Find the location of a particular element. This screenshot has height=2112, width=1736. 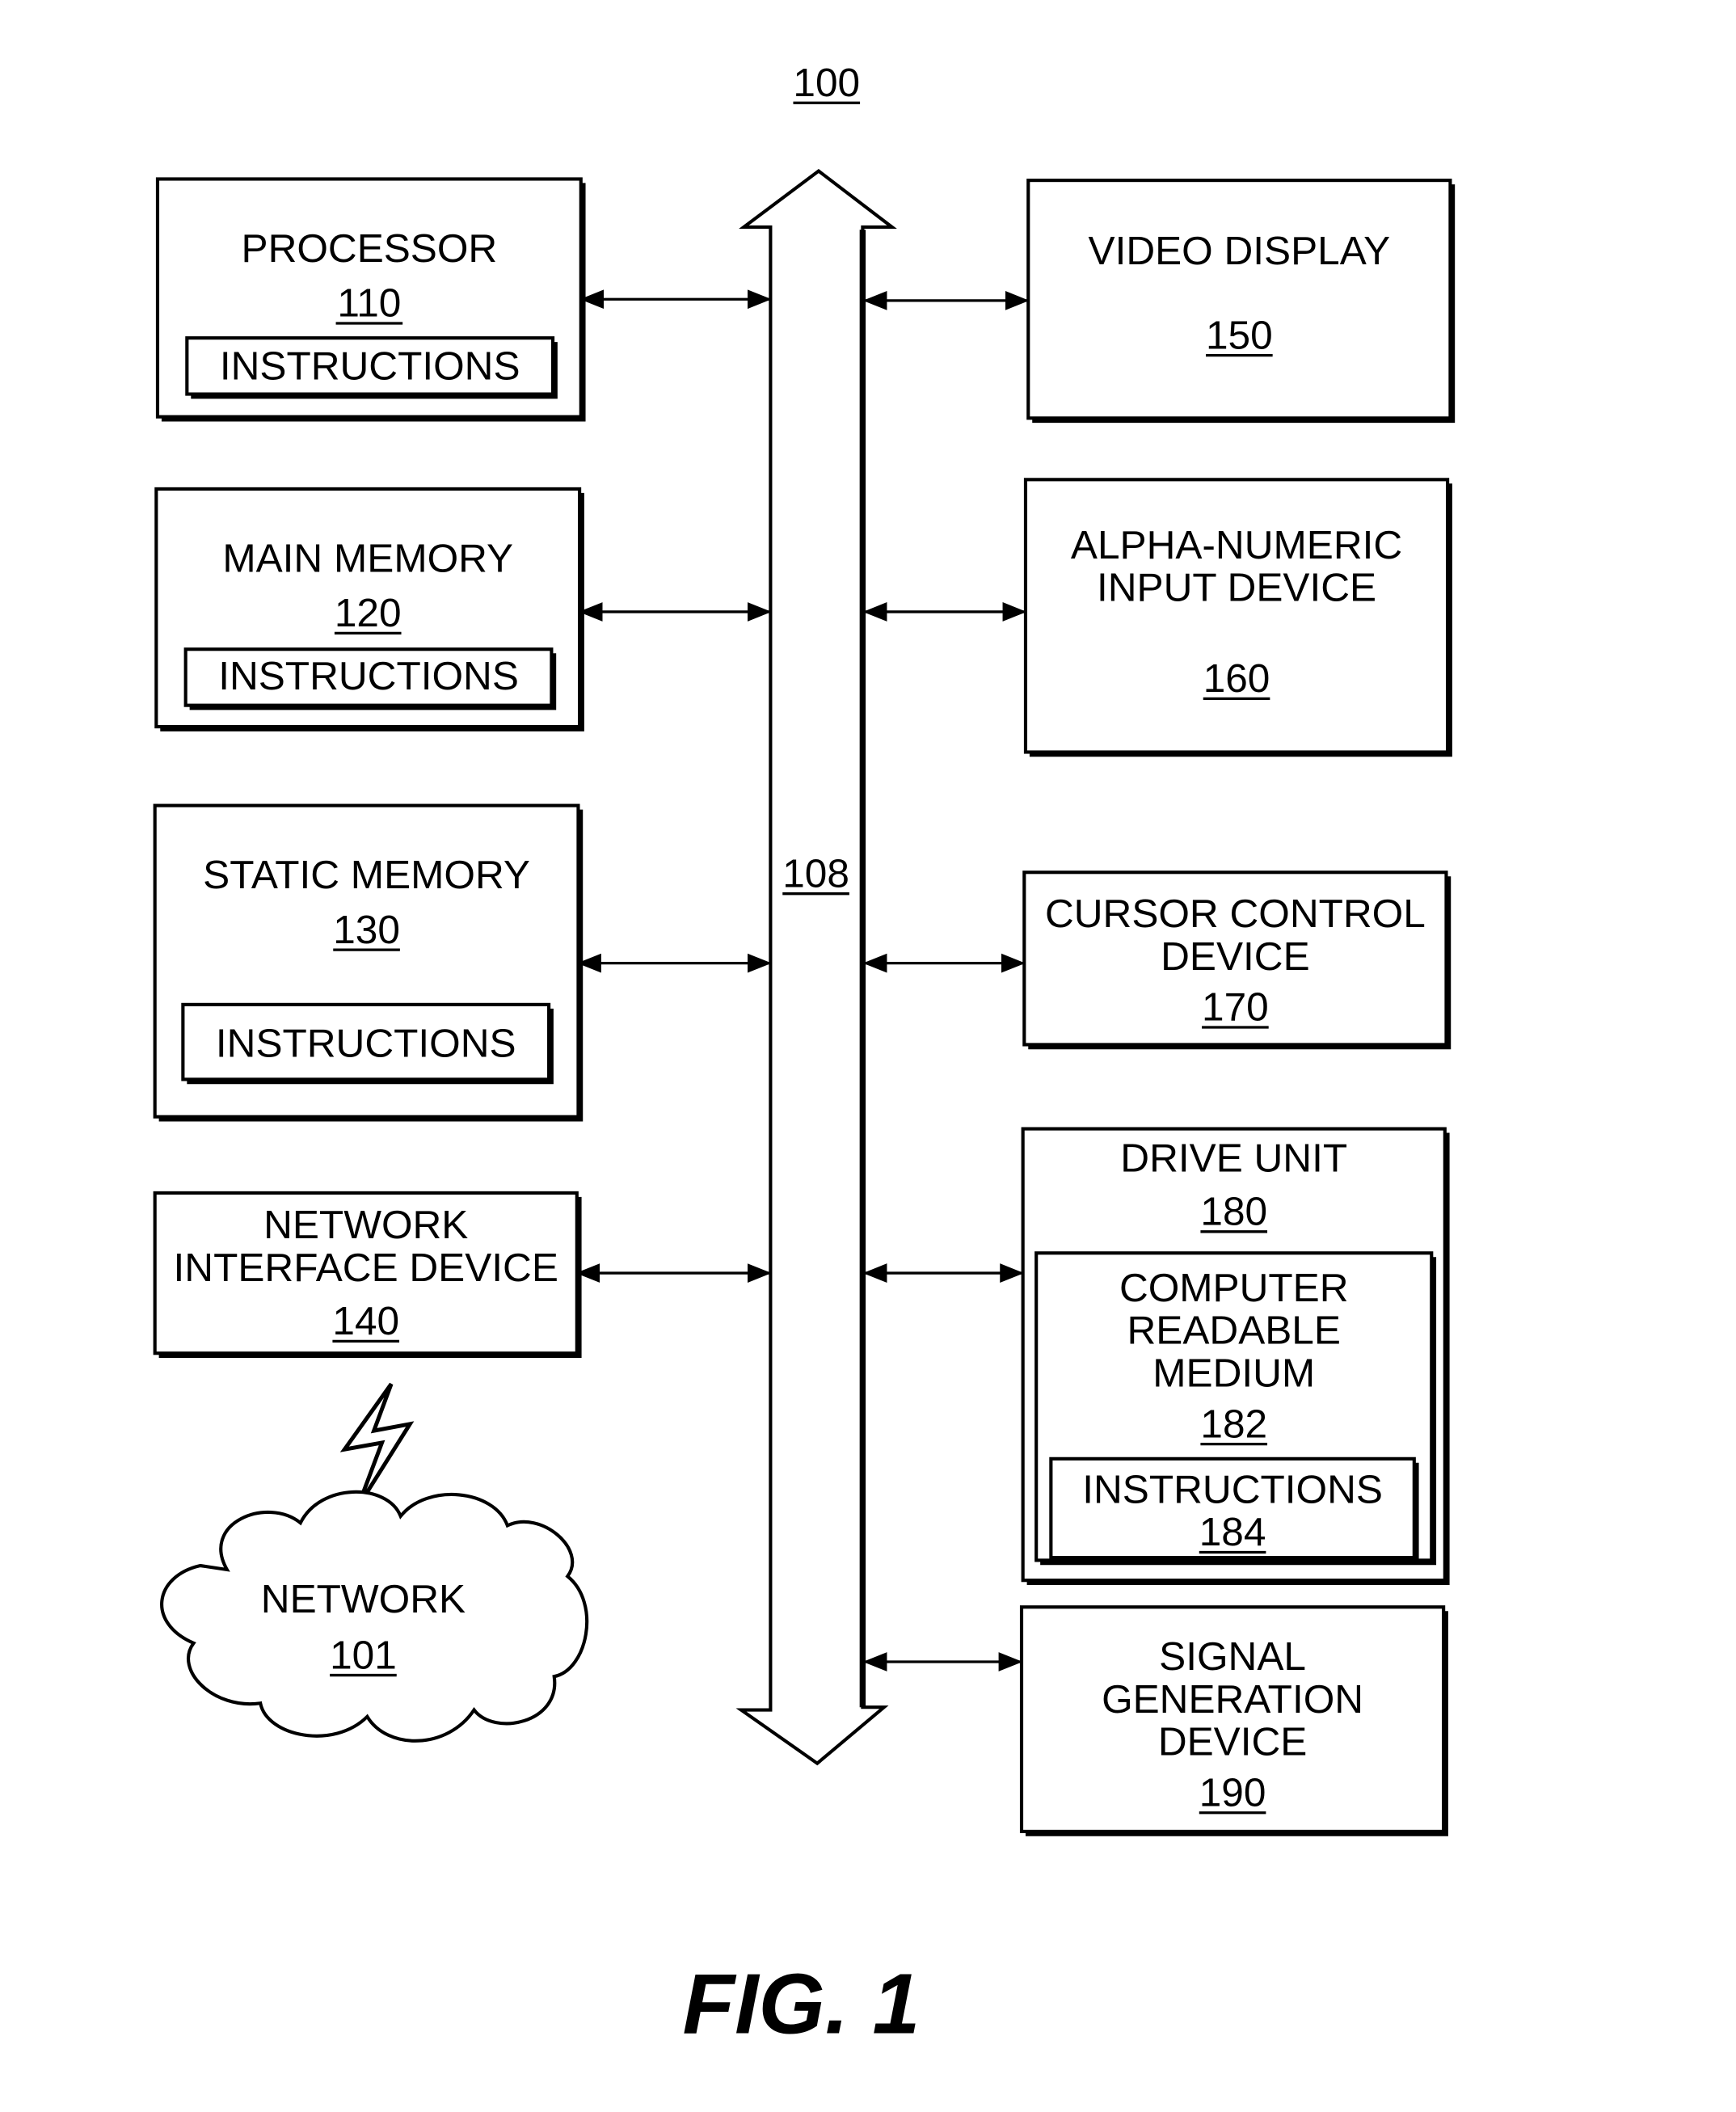

video-display-reference: 150 is located at coordinates (1239, 334).